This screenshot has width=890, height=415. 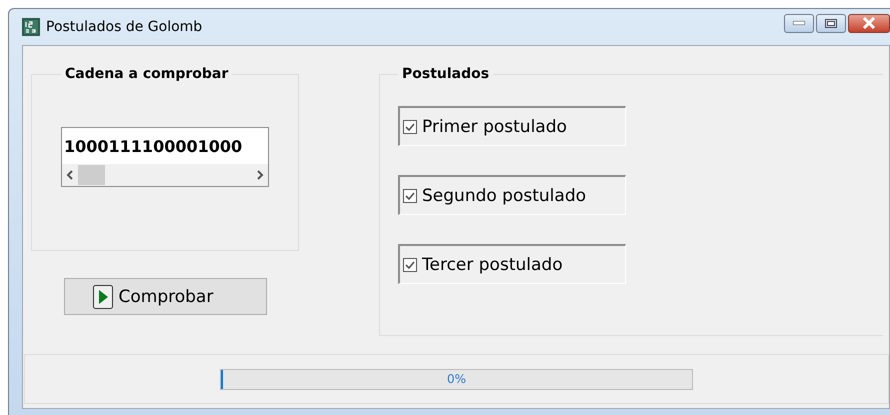 What do you see at coordinates (512, 195) in the screenshot?
I see `checkbox: Segundo postulado` at bounding box center [512, 195].